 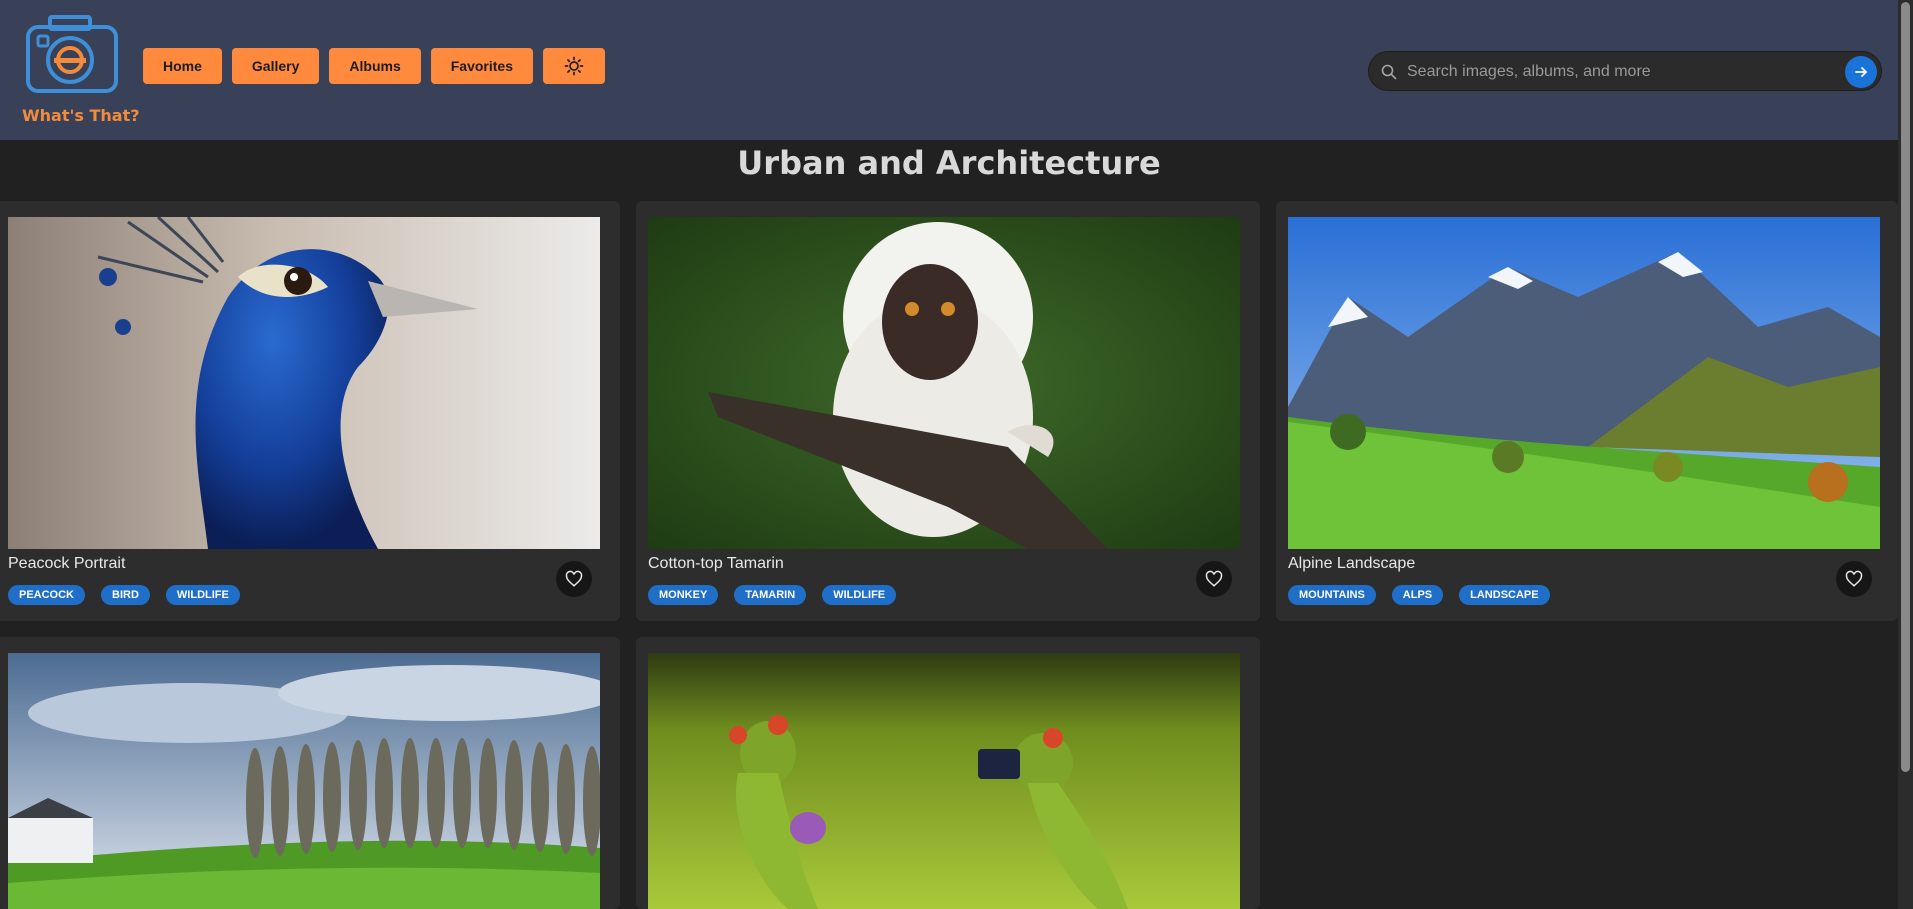 I want to click on image-card: Peacock Portrait PEACOCK BIRD WILDLIFE, so click(x=310, y=411).